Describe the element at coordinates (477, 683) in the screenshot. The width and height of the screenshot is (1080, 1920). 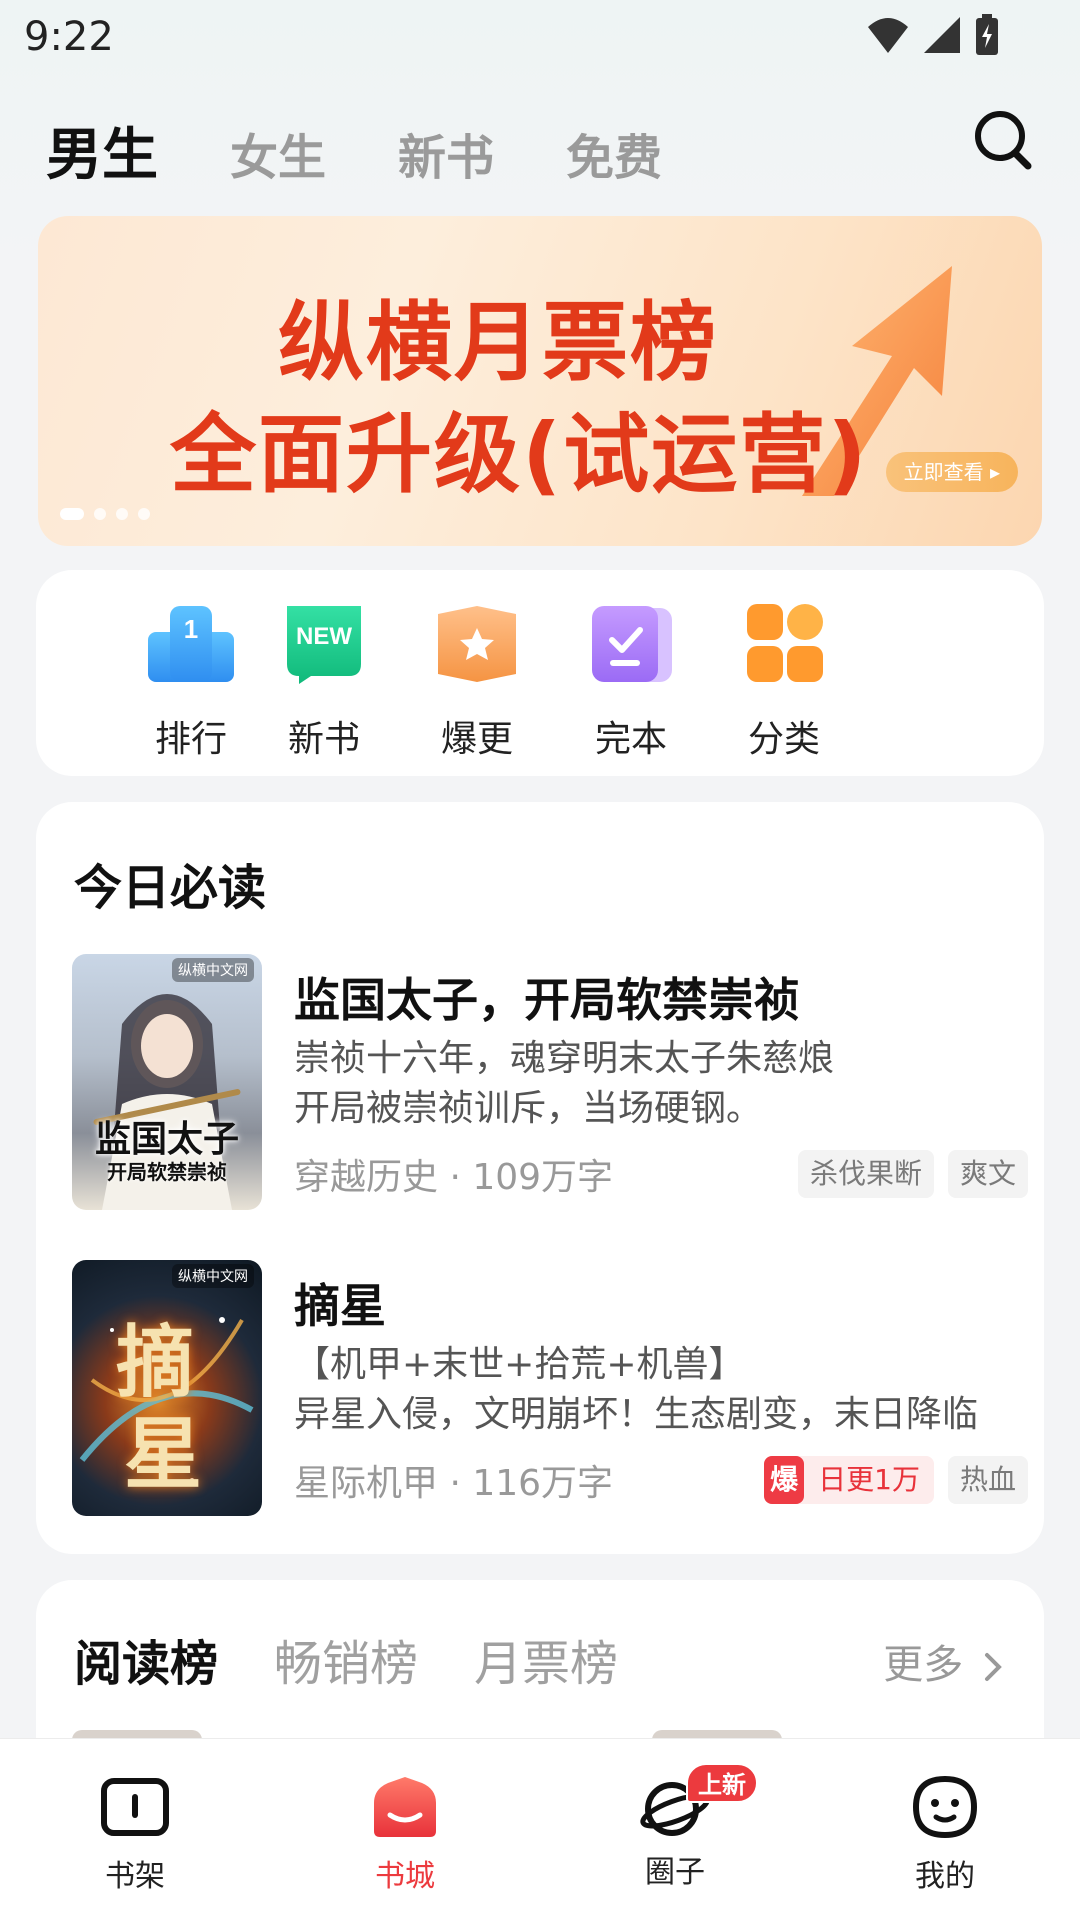
I see `entry-burst-update: 爆更` at that location.